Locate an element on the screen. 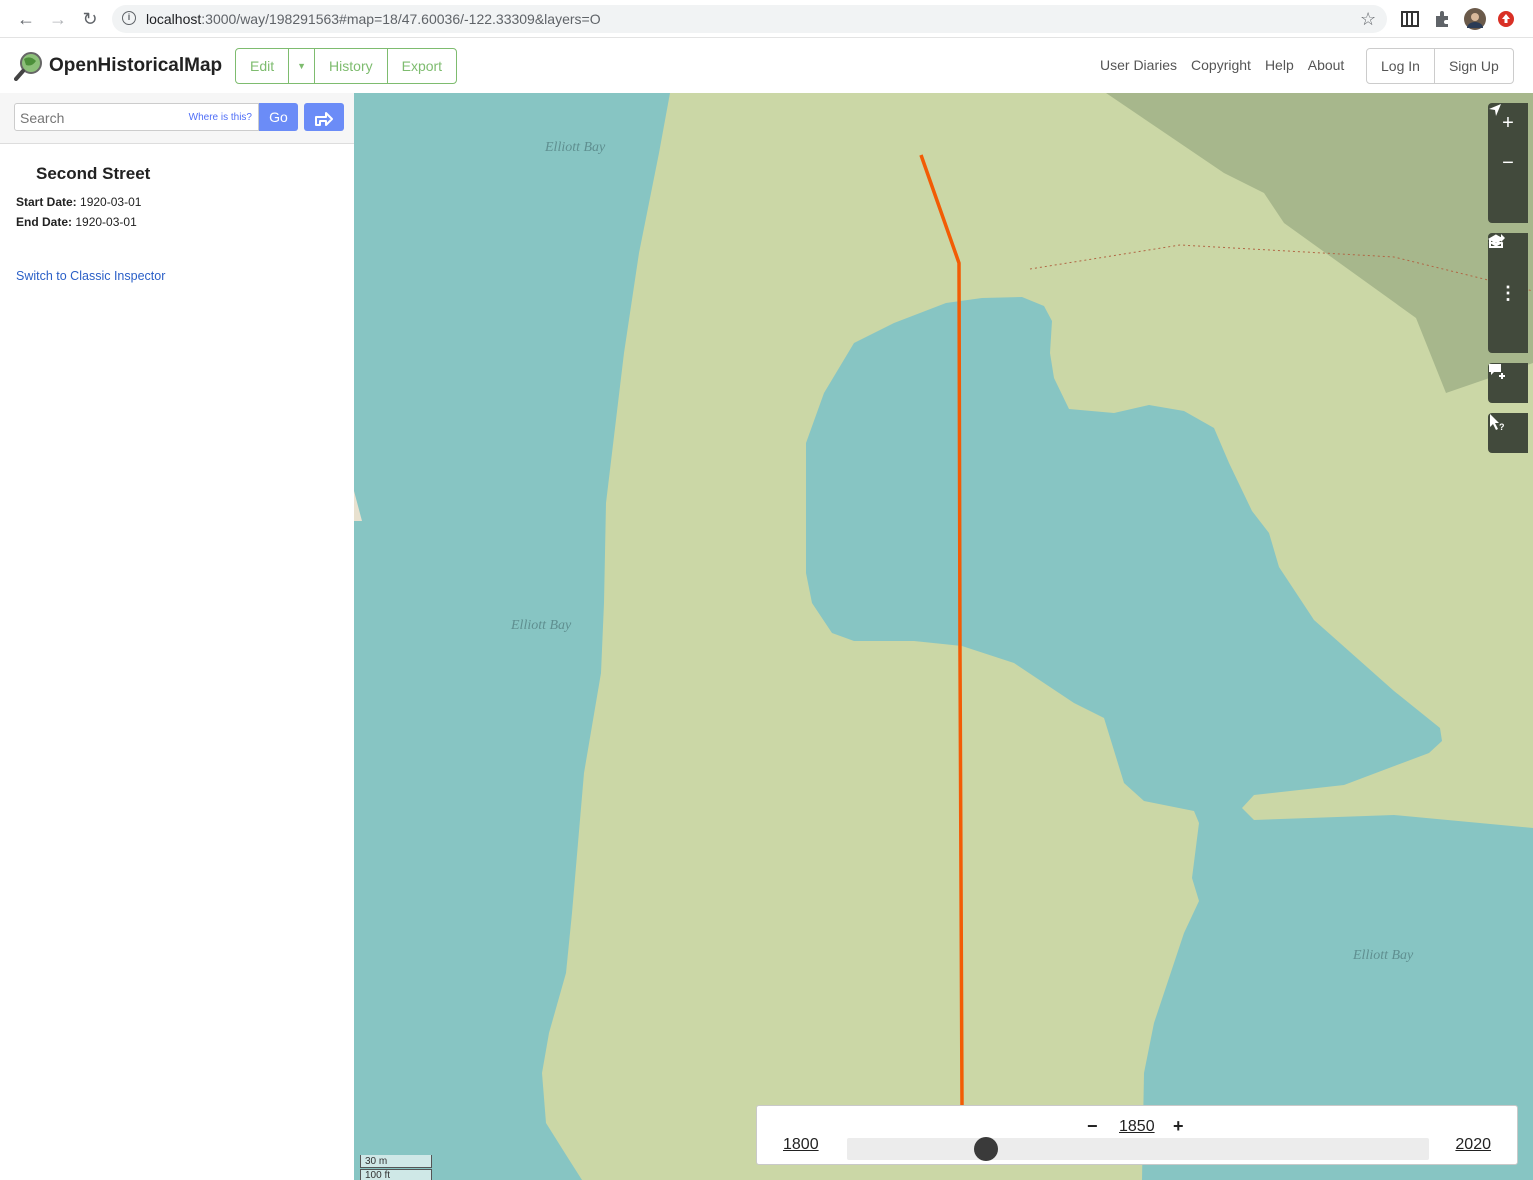 This screenshot has width=1533, height=1180. current-year-value: 1850 is located at coordinates (1137, 1127).